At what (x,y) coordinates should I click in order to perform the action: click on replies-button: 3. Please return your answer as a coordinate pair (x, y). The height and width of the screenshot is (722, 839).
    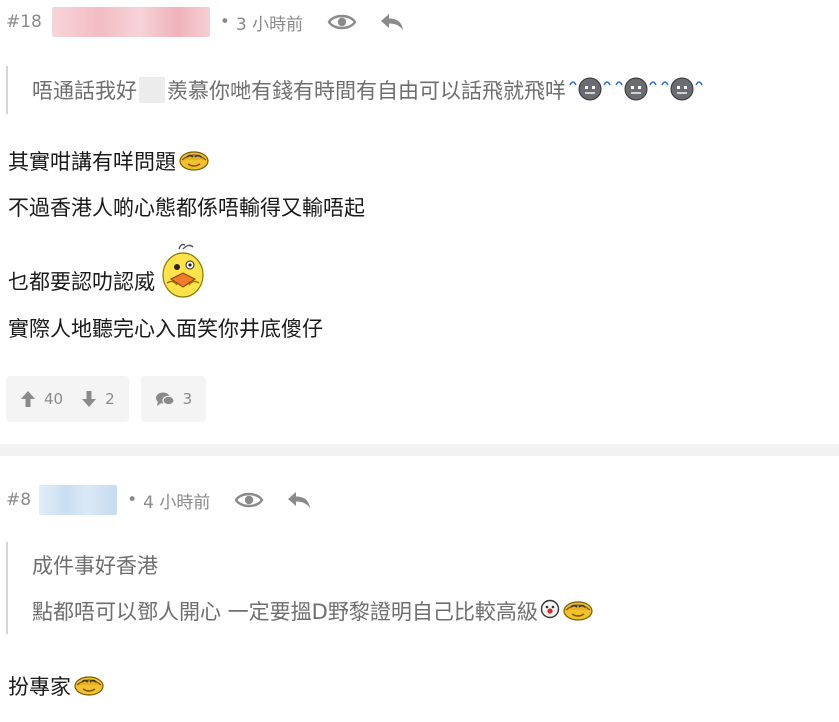
    Looking at the image, I should click on (173, 399).